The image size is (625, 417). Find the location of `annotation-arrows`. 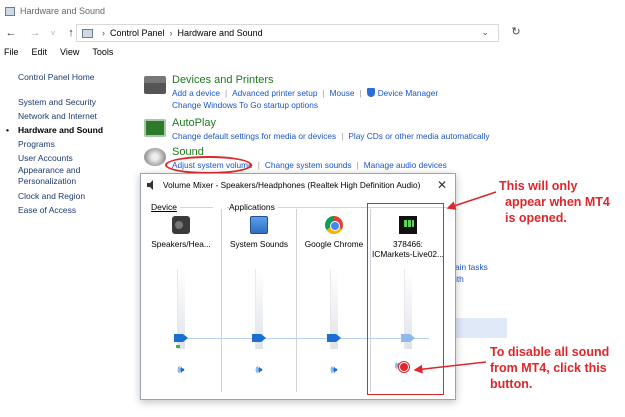

annotation-arrows is located at coordinates (455, 282).